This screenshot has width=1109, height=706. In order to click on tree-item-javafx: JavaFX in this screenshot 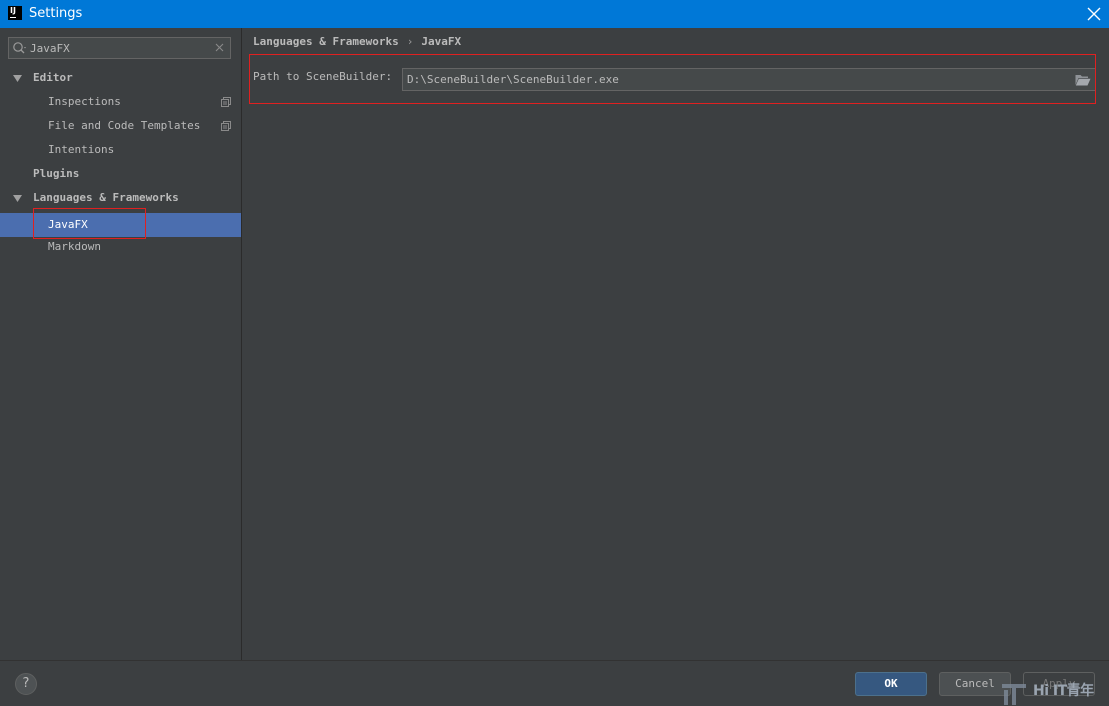, I will do `click(120, 225)`.